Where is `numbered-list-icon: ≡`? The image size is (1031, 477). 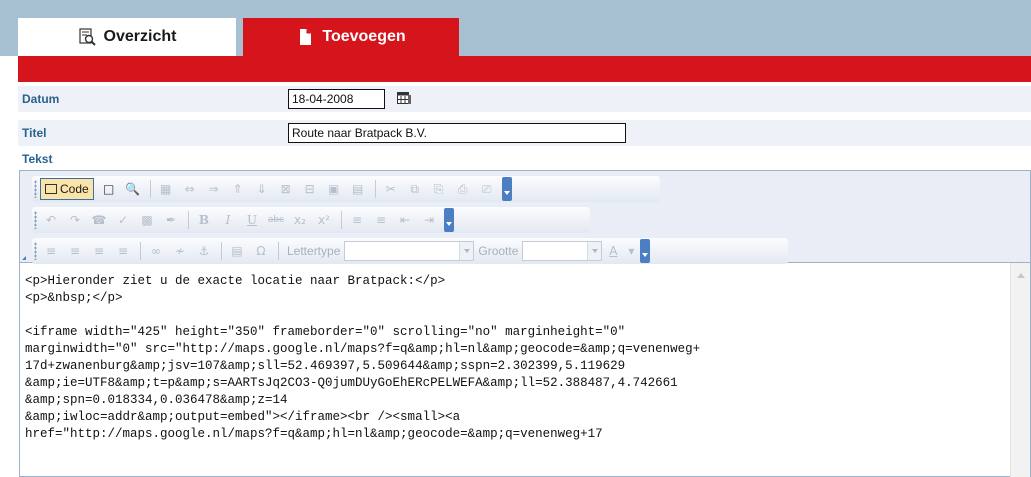 numbered-list-icon: ≡ is located at coordinates (357, 220).